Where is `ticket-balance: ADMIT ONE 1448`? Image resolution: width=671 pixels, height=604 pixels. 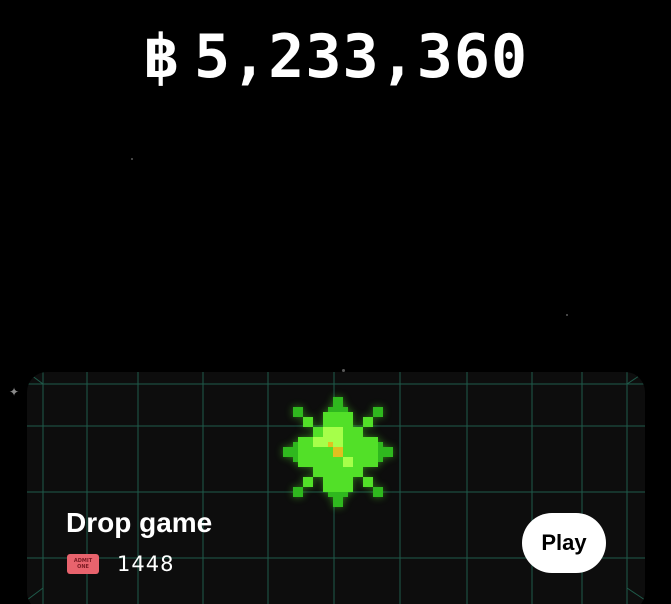
ticket-balance: ADMIT ONE 1448 is located at coordinates (120, 564).